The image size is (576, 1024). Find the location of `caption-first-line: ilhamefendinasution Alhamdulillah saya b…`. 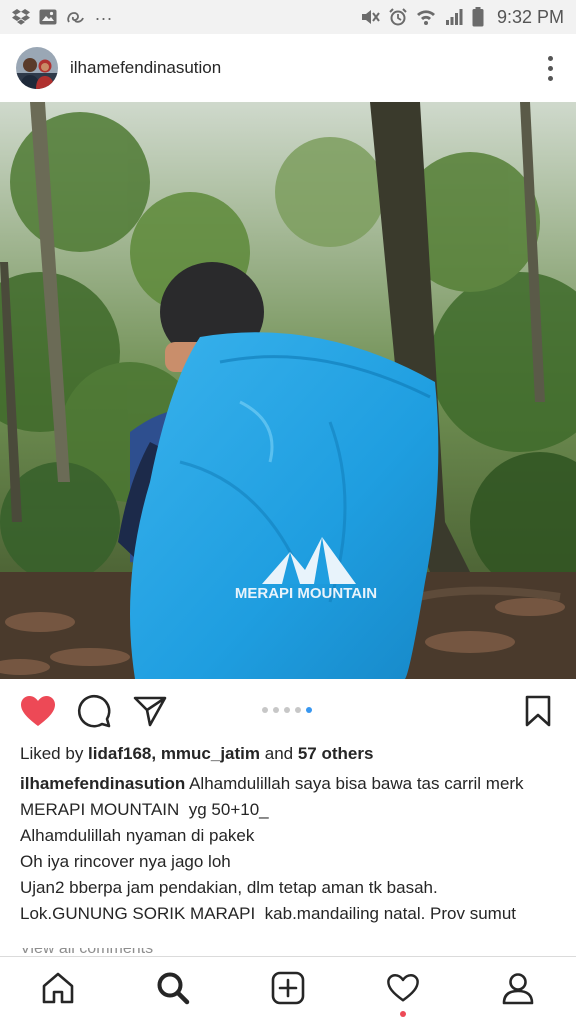

caption-first-line: ilhamefendinasution Alhamdulillah saya b… is located at coordinates (290, 797).